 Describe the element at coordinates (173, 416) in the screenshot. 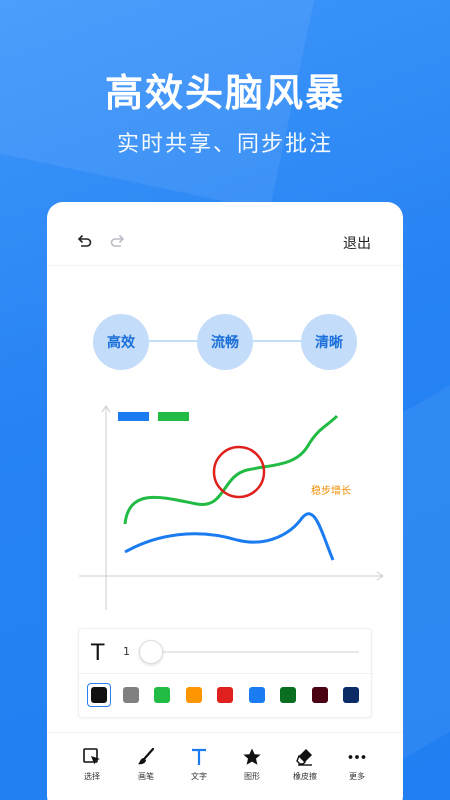

I see `legend-swatch-green` at that location.